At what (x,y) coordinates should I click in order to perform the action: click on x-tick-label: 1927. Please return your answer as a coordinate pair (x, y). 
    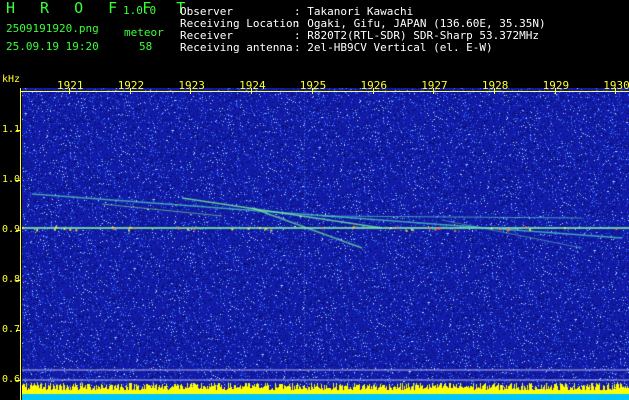
    Looking at the image, I should click on (434, 85).